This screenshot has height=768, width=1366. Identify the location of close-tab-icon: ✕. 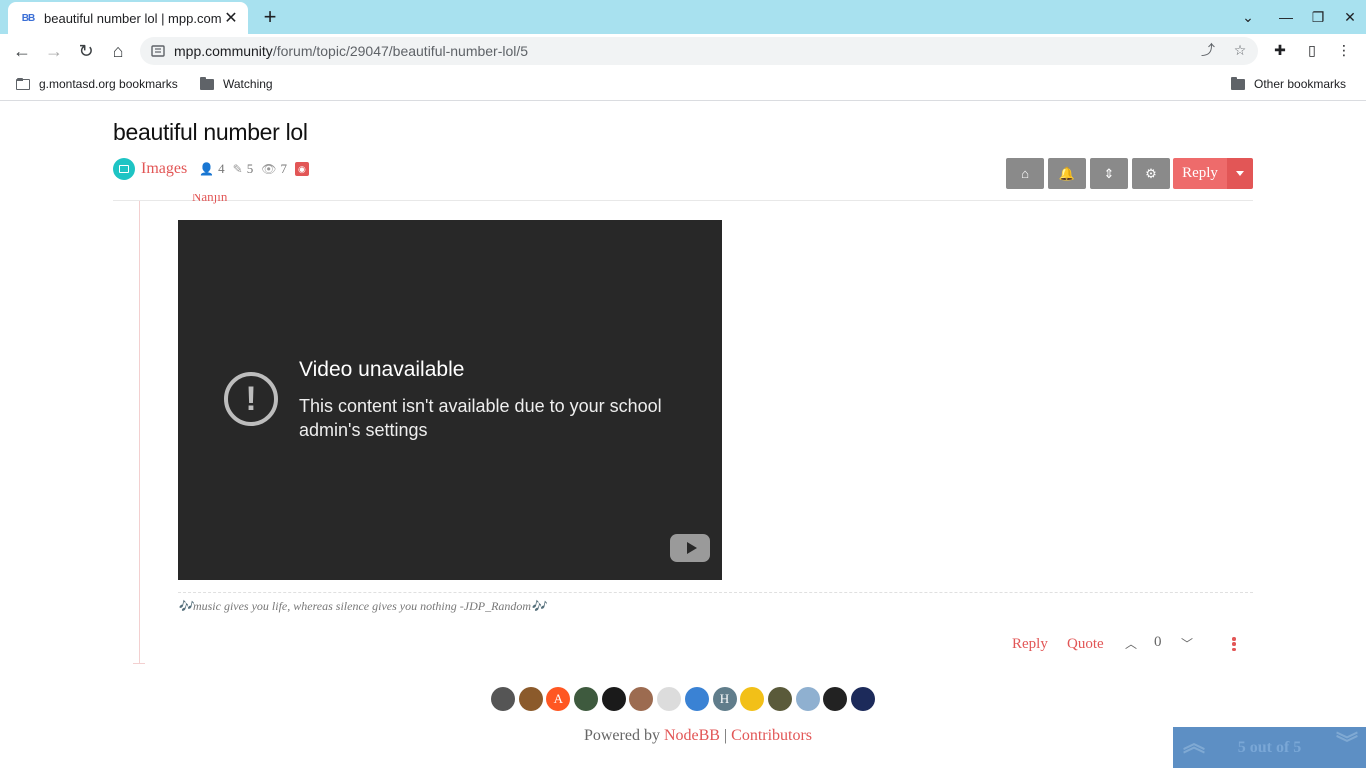
(231, 18).